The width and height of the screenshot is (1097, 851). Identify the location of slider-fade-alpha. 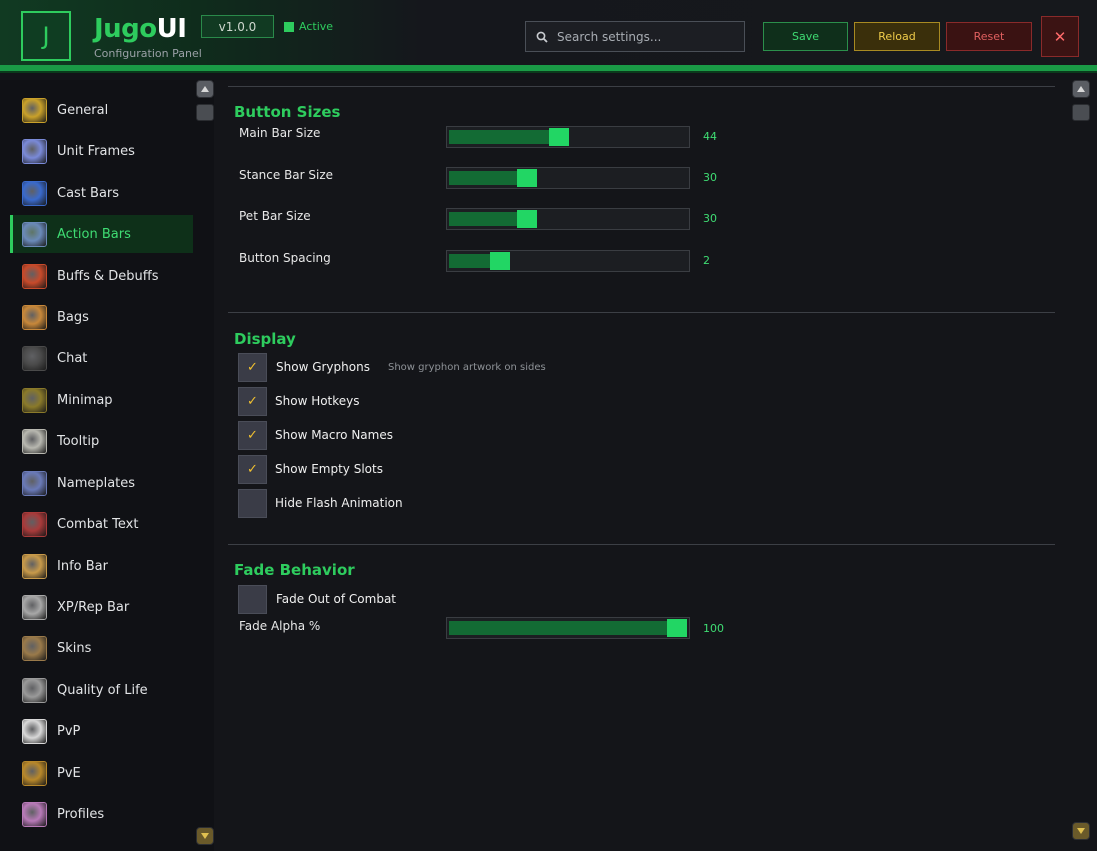
(568, 628).